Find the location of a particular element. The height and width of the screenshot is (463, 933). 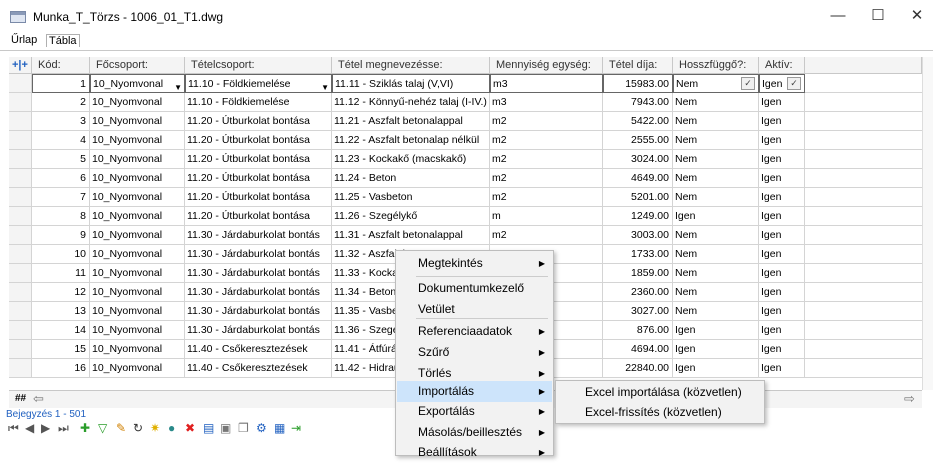

close-button: ✕ is located at coordinates (915, 16).